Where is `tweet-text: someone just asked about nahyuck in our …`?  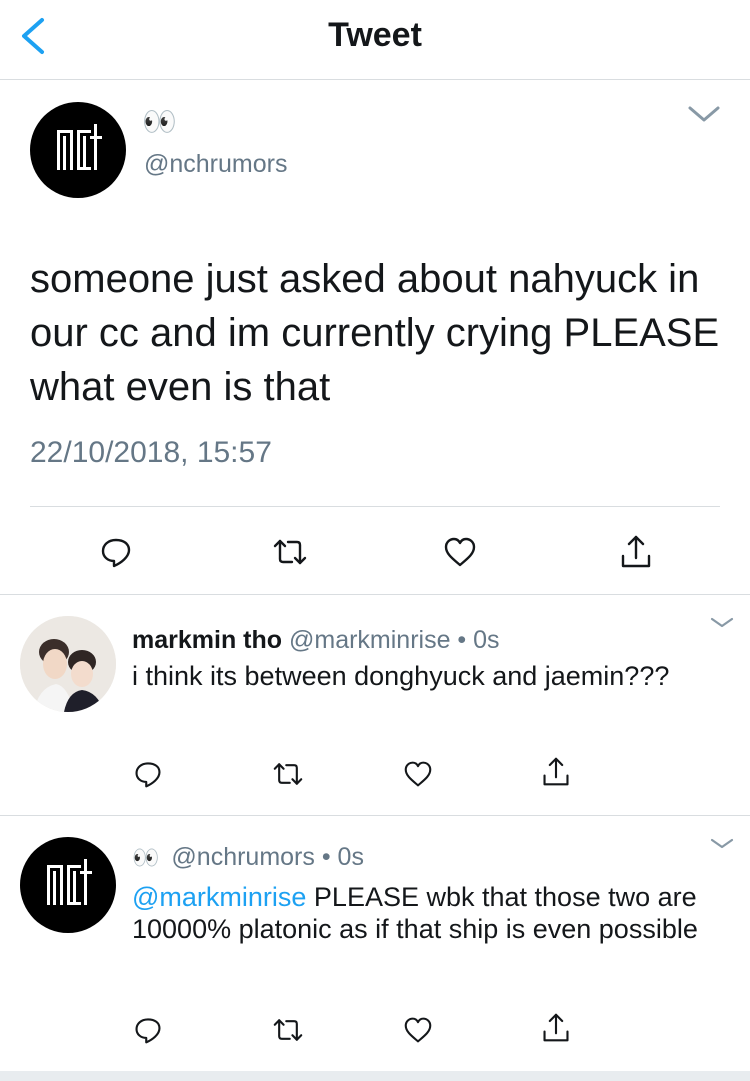
tweet-text: someone just asked about nahyuck in our … is located at coordinates (375, 333).